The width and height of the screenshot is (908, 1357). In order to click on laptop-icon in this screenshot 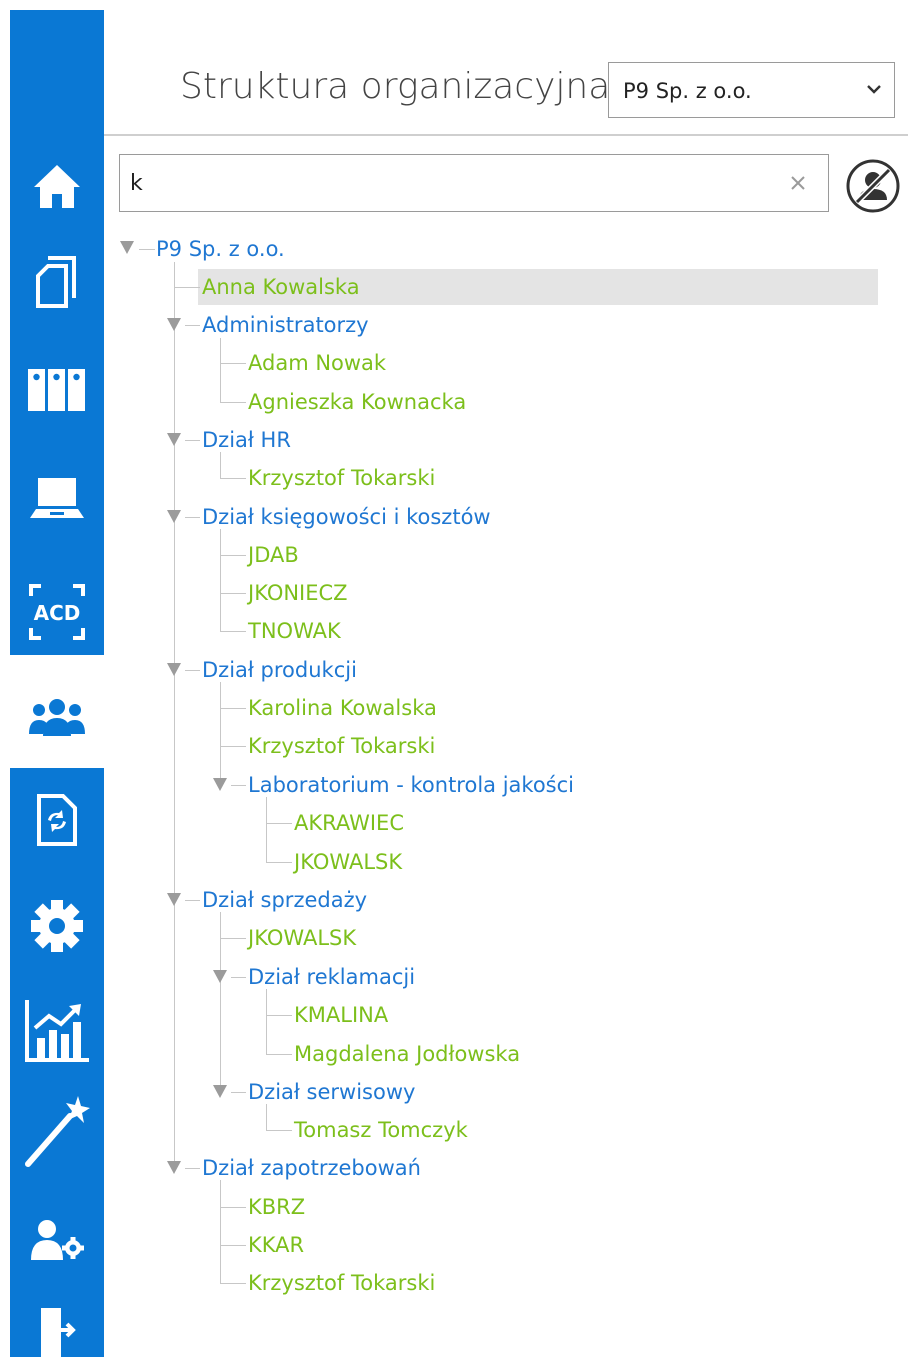, I will do `click(57, 498)`.